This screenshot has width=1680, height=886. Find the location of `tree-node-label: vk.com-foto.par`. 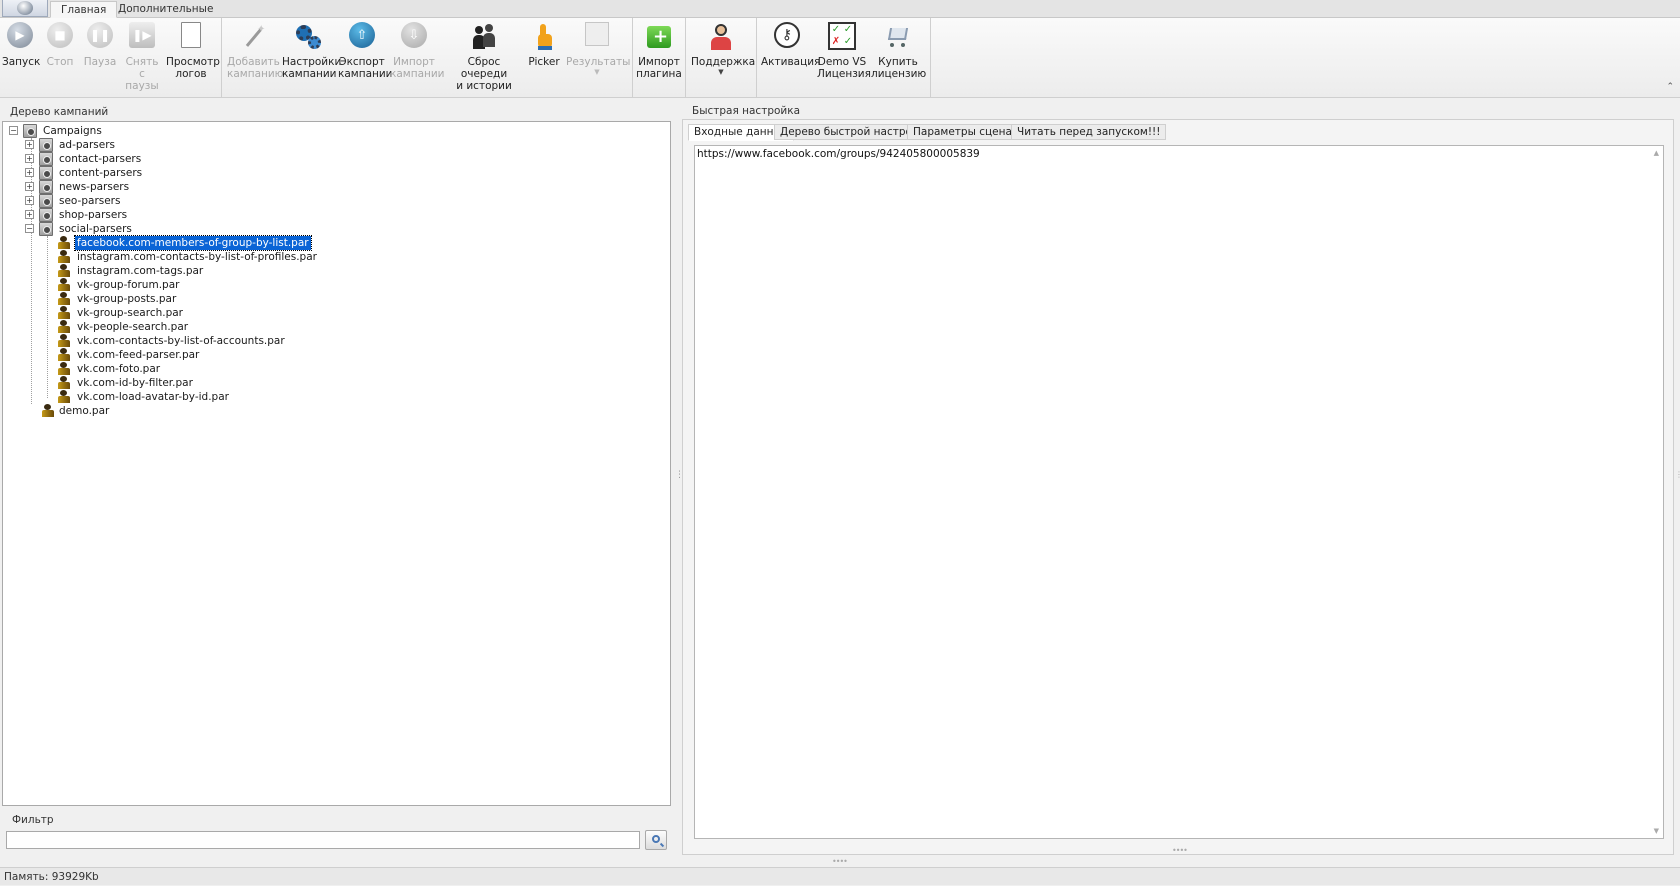

tree-node-label: vk.com-foto.par is located at coordinates (119, 369).